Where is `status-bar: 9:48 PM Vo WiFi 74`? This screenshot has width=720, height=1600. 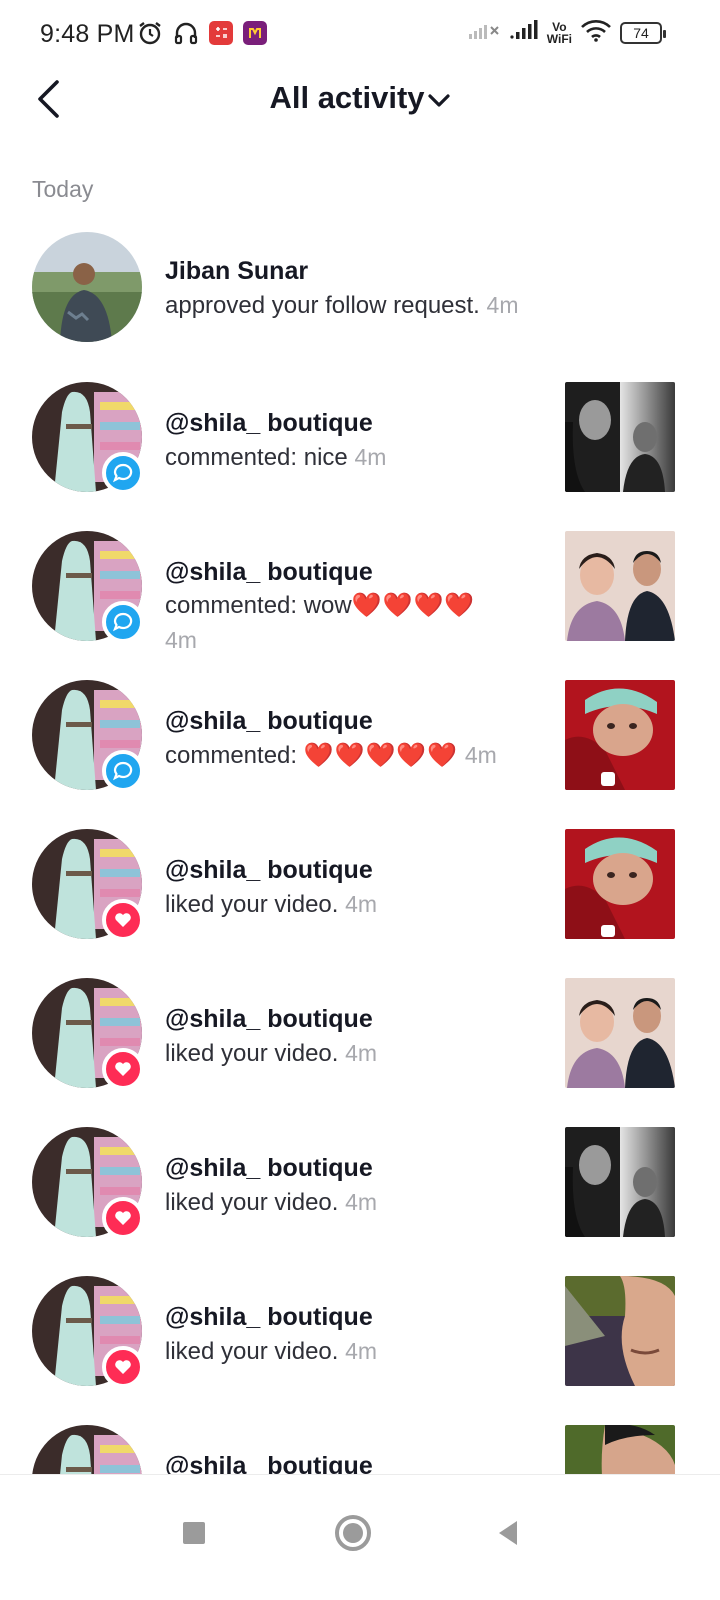
status-bar: 9:48 PM Vo WiFi 74 is located at coordinates (360, 35).